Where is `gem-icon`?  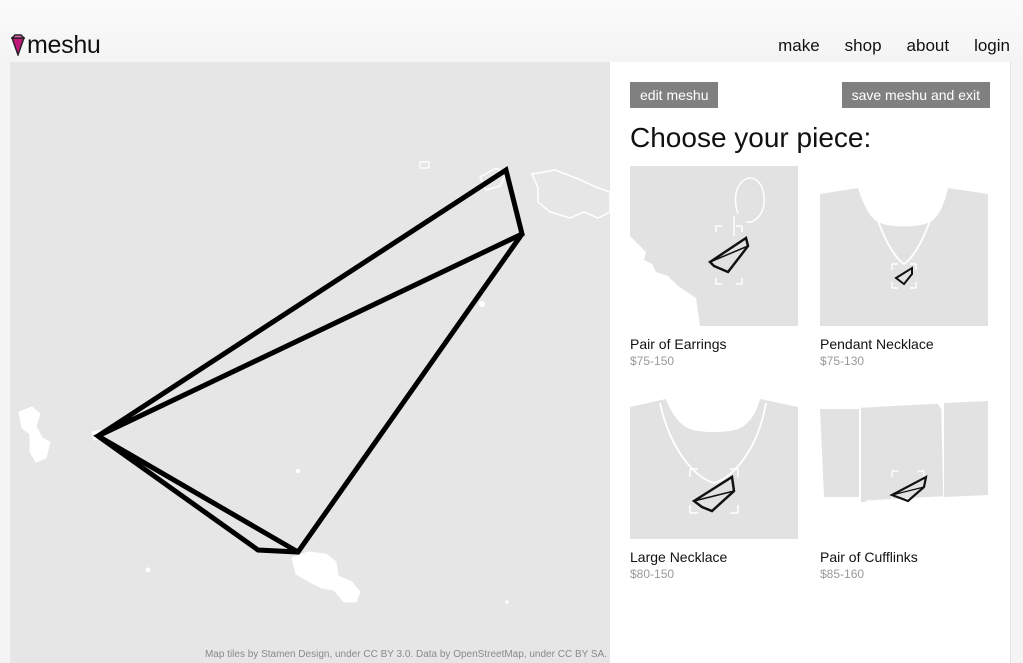
gem-icon is located at coordinates (18, 45).